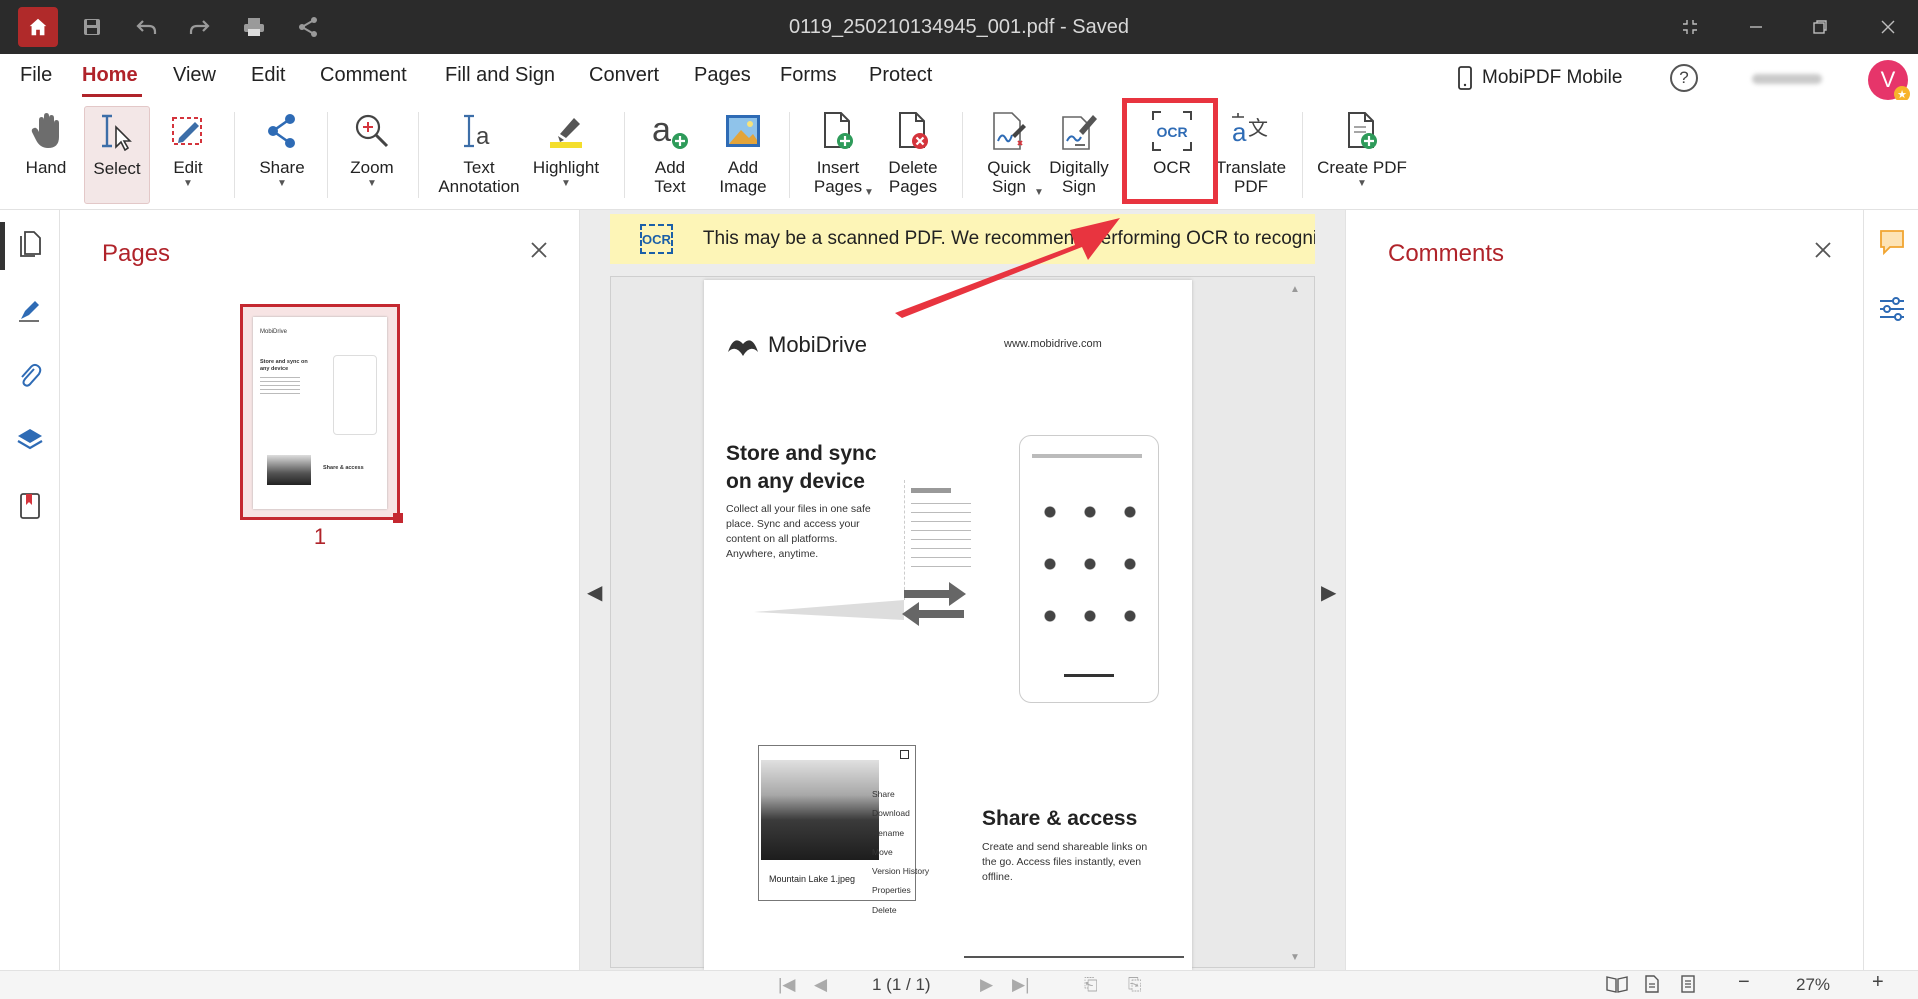 Image resolution: width=1918 pixels, height=999 pixels. I want to click on active-tab-indicator, so click(112, 95).